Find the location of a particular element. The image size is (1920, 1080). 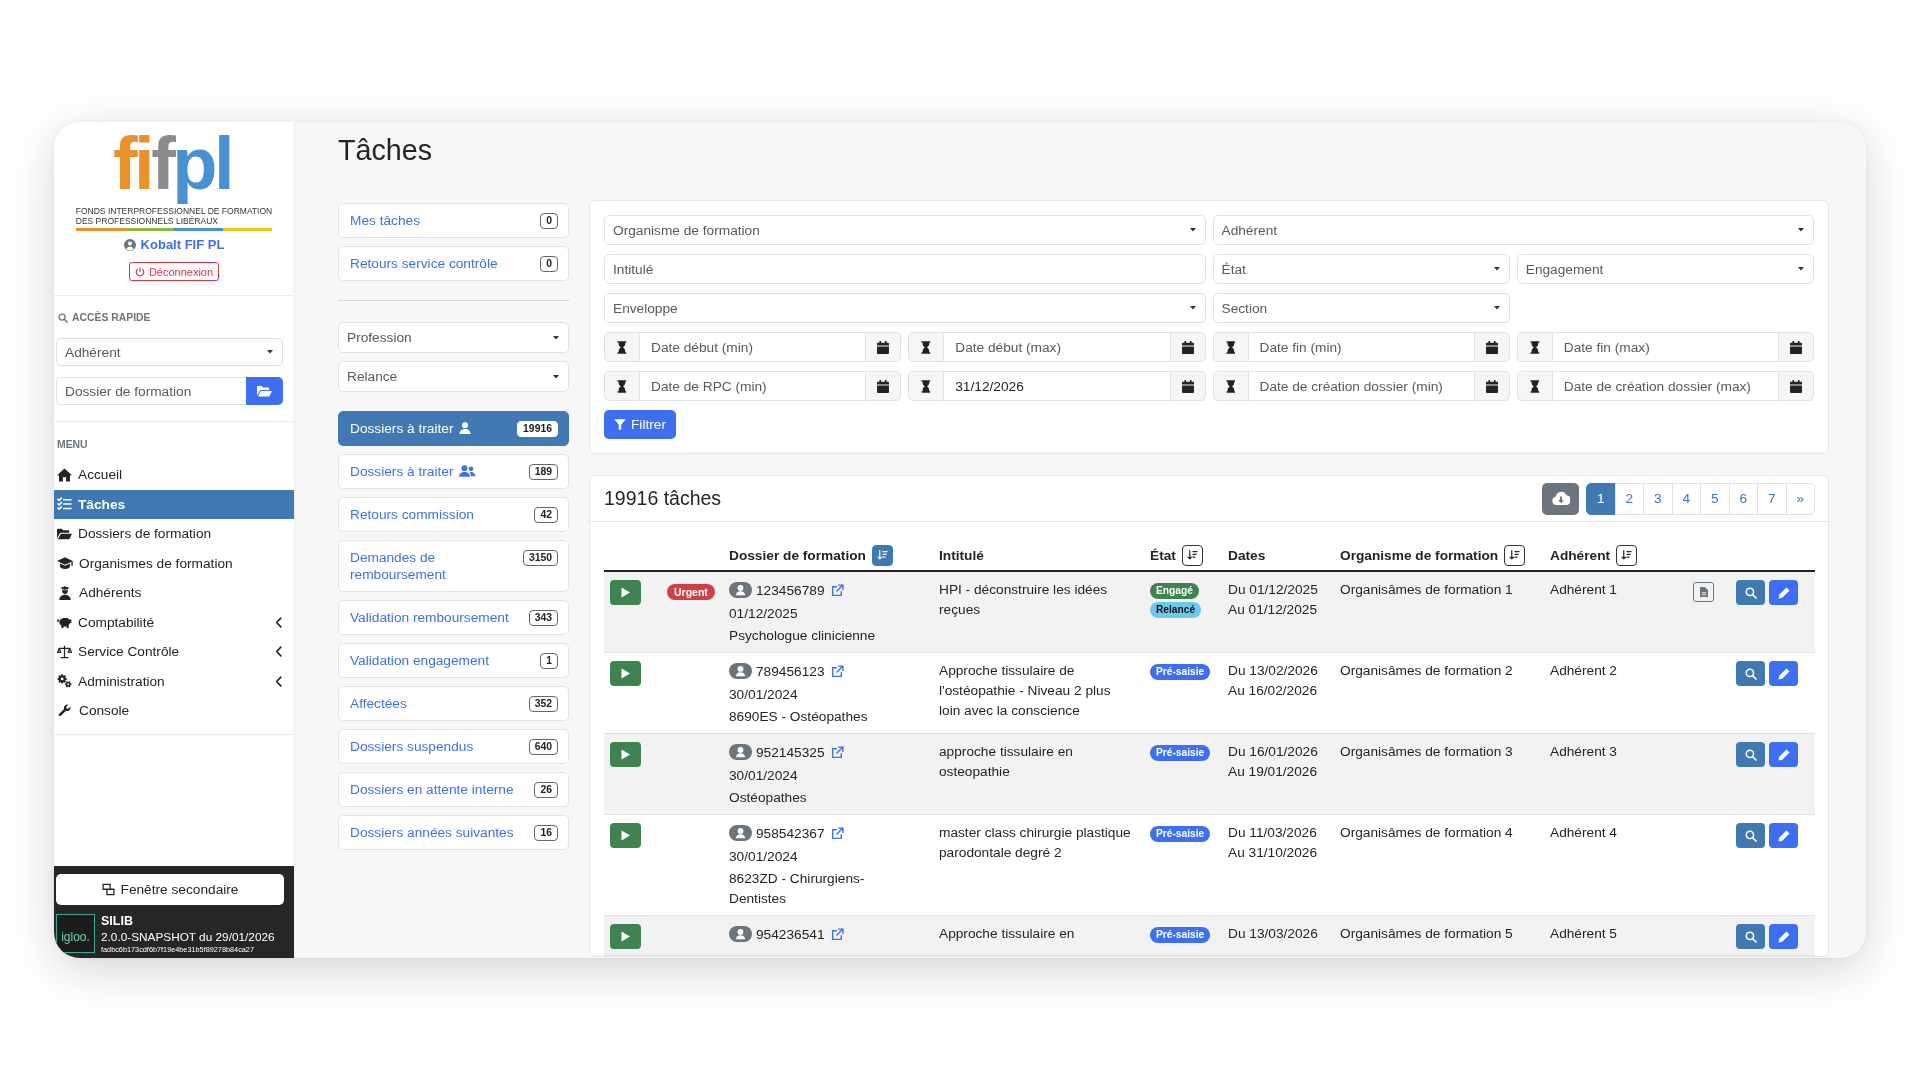

secondary-window-button: Fenêtre secondaire is located at coordinates (170, 889).